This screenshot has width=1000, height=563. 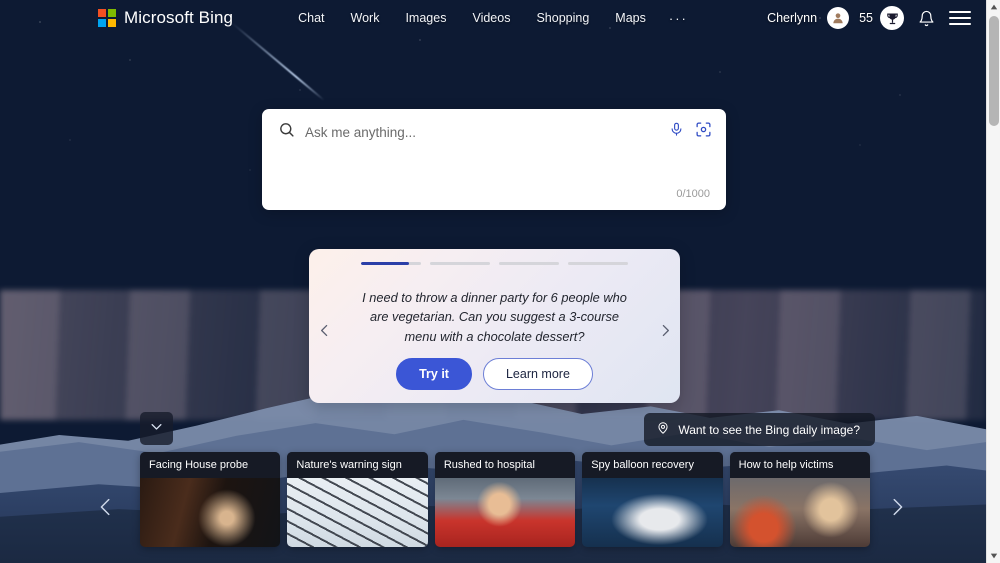 What do you see at coordinates (993, 281) in the screenshot?
I see `page-scrollbar` at bounding box center [993, 281].